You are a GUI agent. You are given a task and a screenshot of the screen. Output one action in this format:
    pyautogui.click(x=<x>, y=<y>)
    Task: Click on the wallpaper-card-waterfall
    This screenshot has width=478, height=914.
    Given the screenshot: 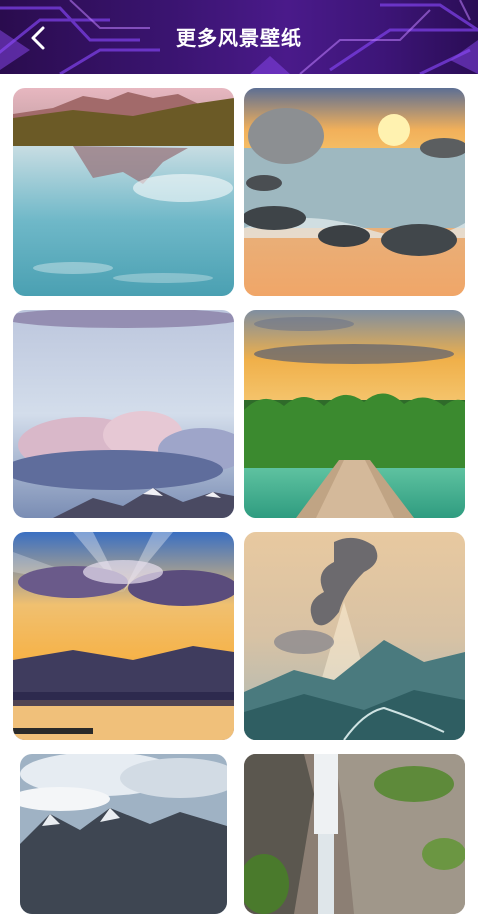 What is the action you would take?
    pyautogui.click(x=354, y=834)
    